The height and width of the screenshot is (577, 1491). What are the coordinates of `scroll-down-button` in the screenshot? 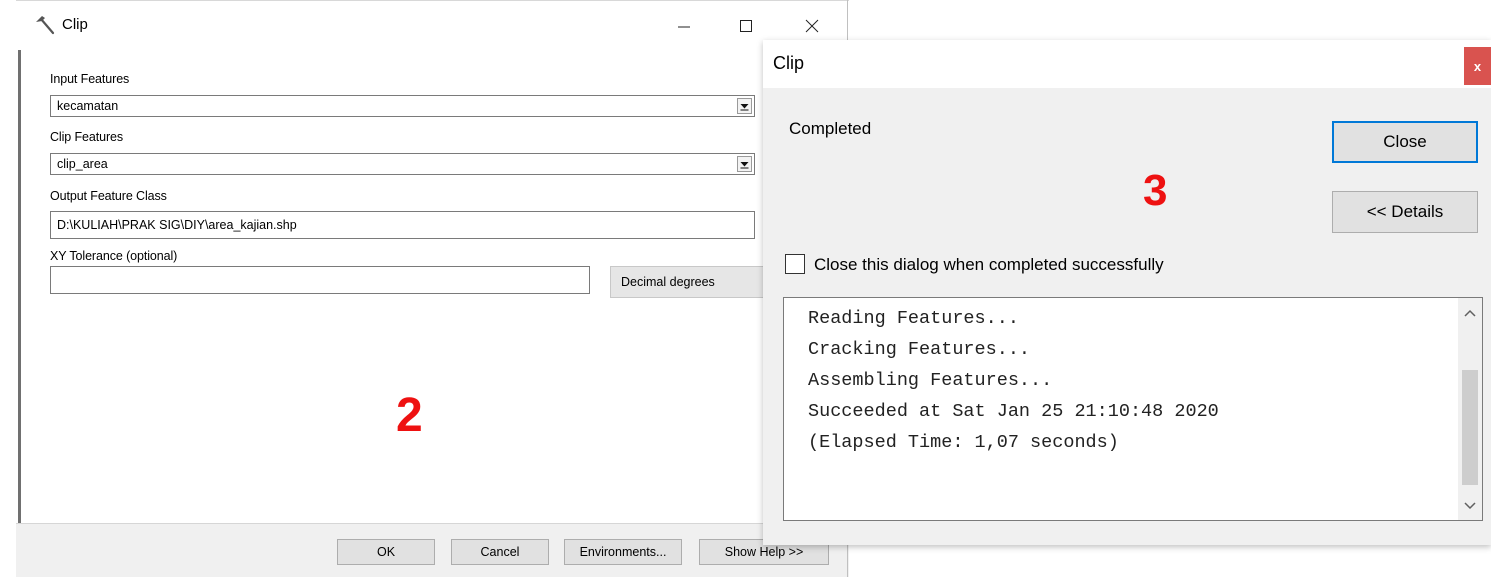 It's located at (1470, 506).